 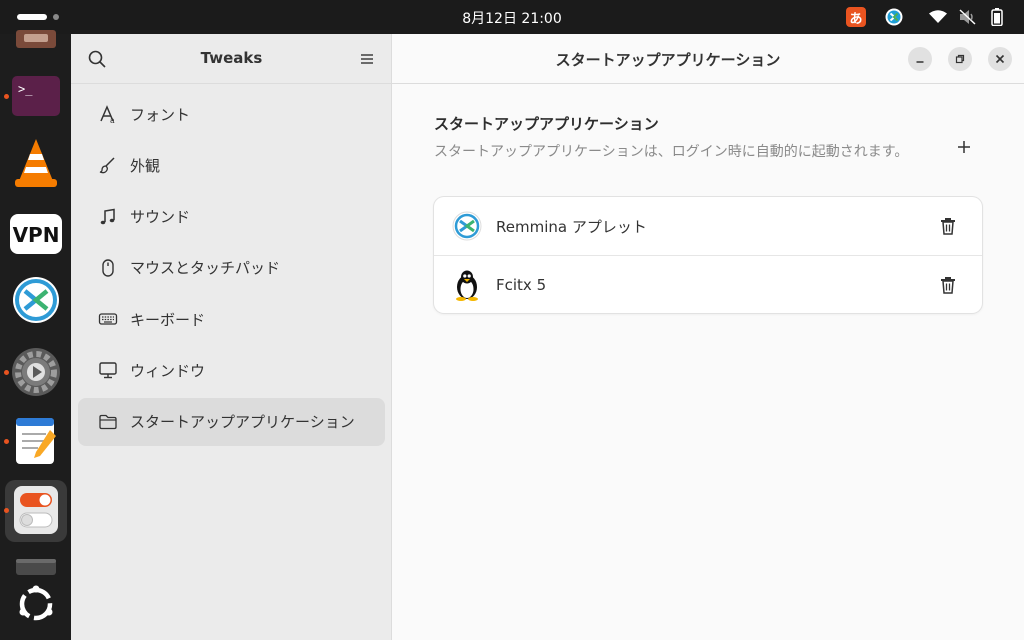 I want to click on sidebar-item-windows: ウィンドウ, so click(x=231, y=370).